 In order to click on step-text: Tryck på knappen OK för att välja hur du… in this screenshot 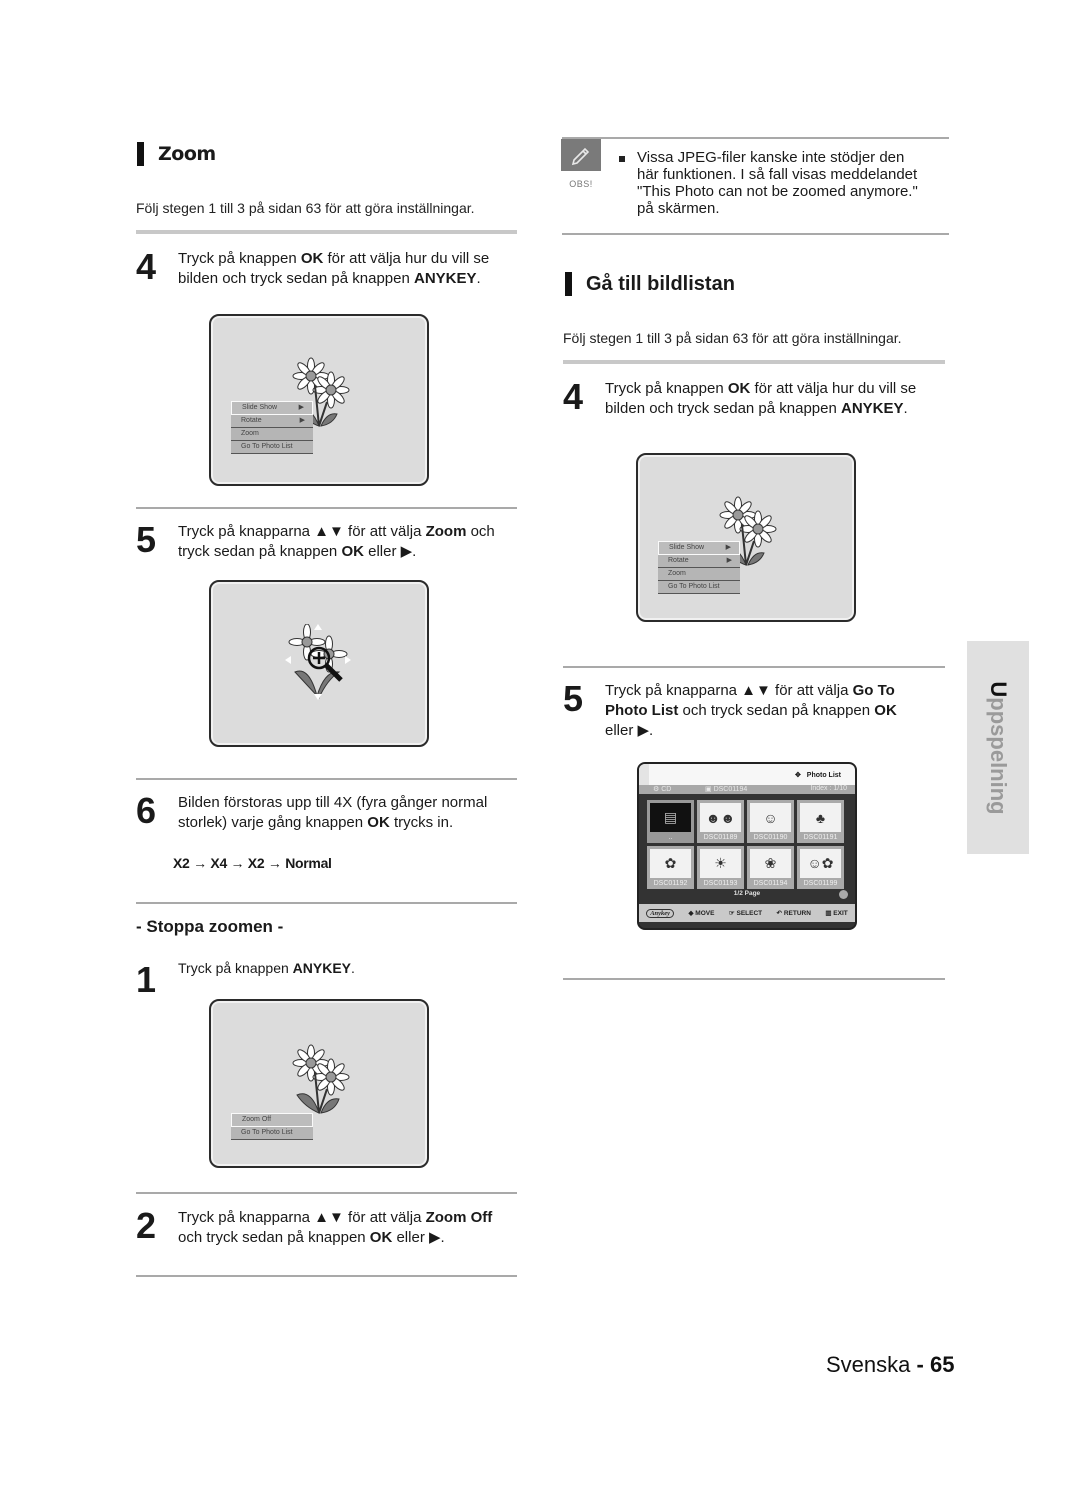, I will do `click(334, 268)`.